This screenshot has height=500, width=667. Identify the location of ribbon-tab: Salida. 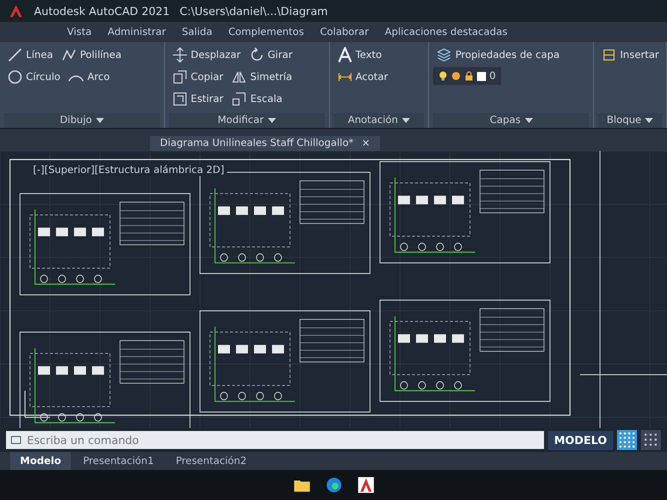
(197, 32).